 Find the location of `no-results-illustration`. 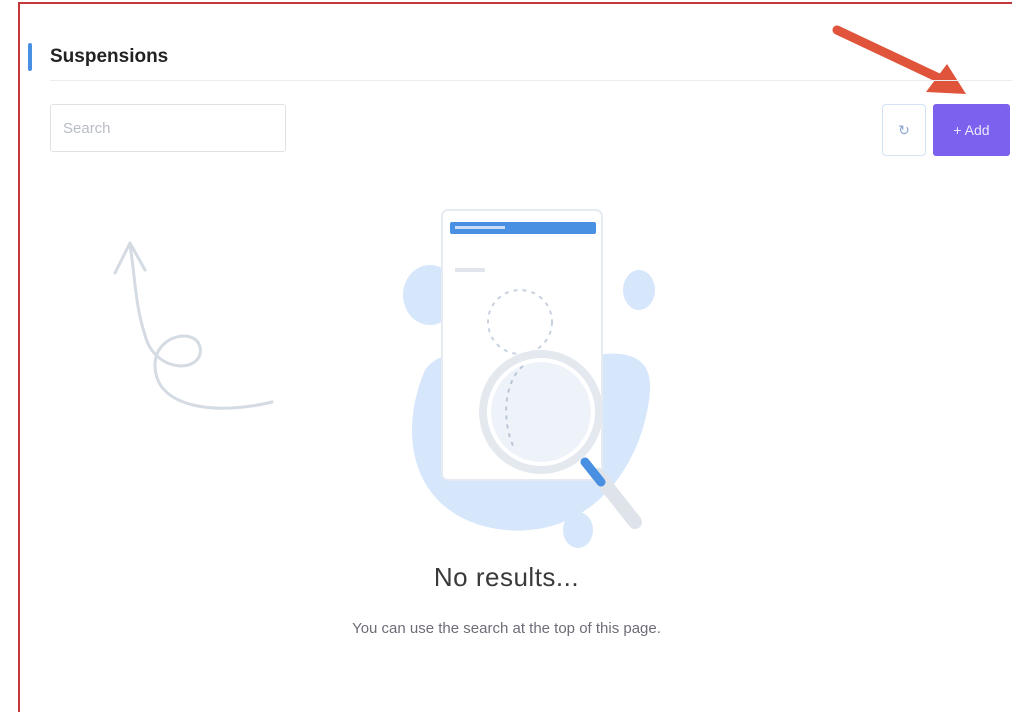

no-results-illustration is located at coordinates (529, 378).